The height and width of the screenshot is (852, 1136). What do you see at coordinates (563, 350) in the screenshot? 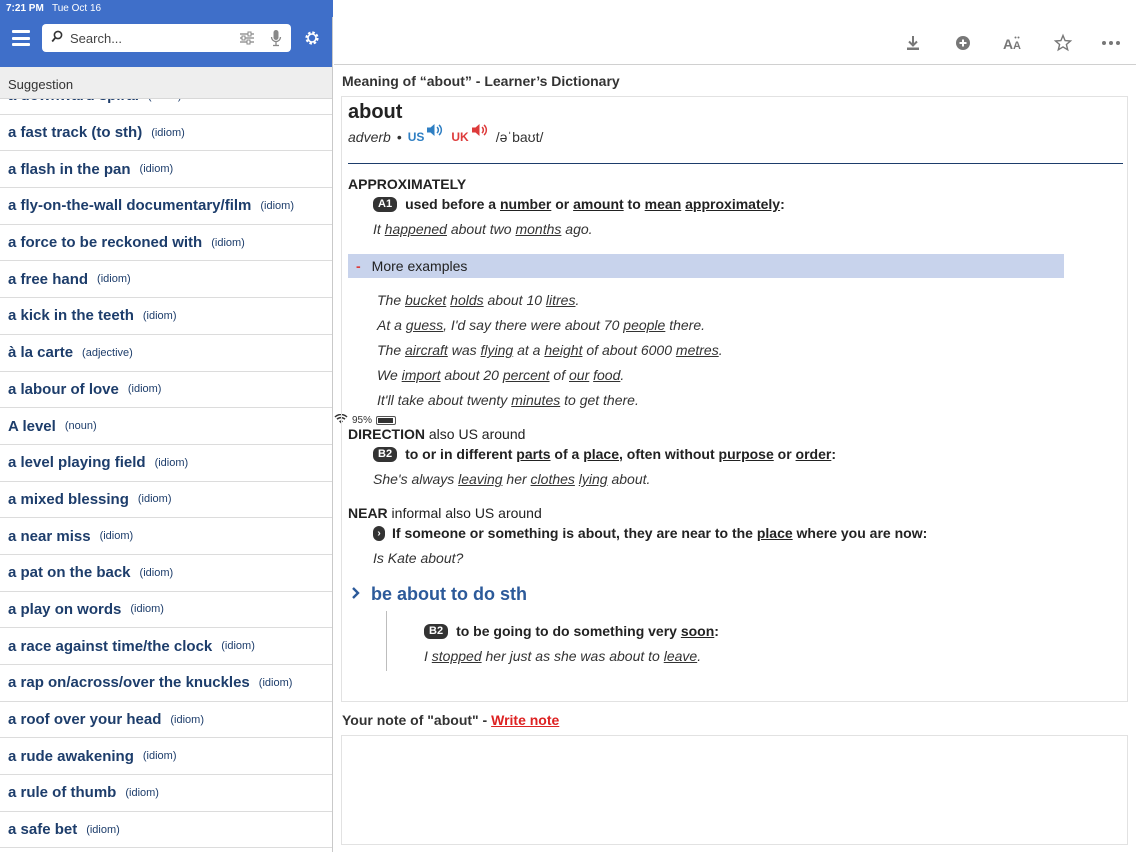
I see `word-link: height` at bounding box center [563, 350].